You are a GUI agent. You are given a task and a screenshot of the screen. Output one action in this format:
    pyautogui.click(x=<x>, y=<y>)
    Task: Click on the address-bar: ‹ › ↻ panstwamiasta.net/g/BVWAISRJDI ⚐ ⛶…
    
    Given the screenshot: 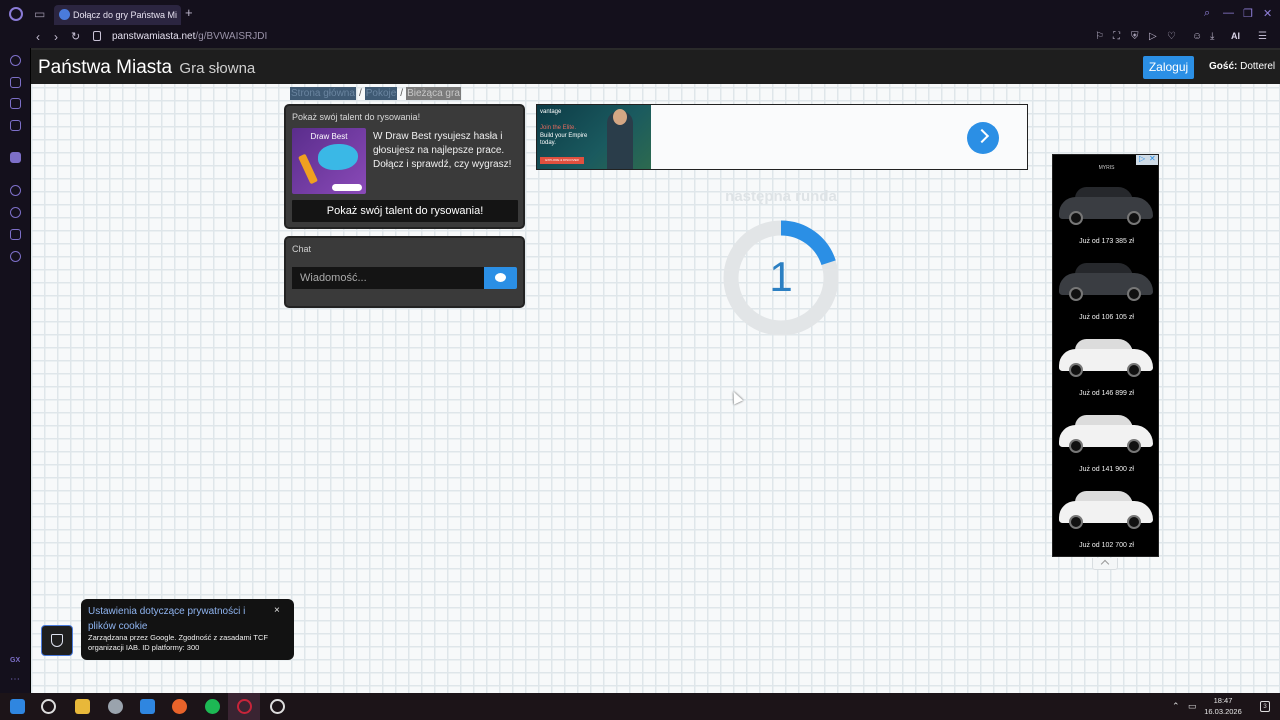 What is the action you would take?
    pyautogui.click(x=640, y=38)
    